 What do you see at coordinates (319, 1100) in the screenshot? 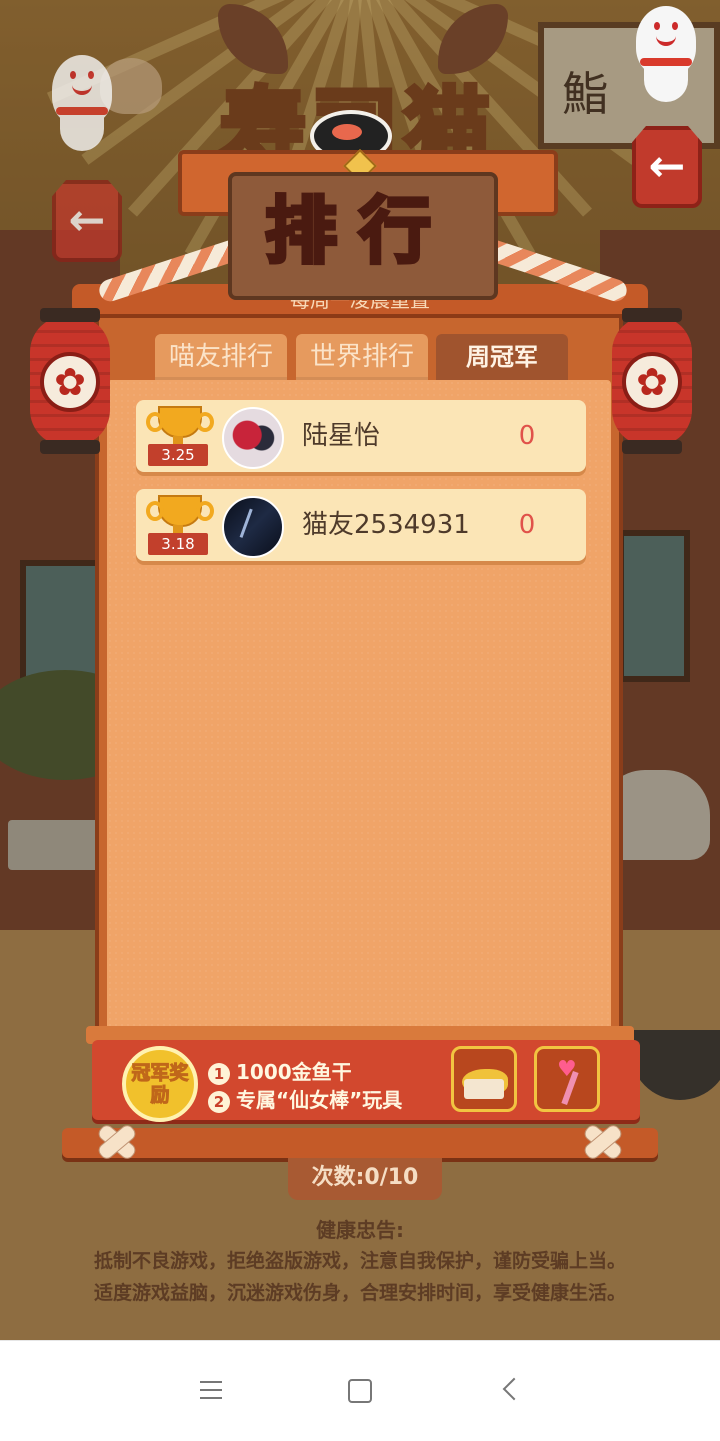
I see `reward-item-2-text: 专属“仙女棒”玩具` at bounding box center [319, 1100].